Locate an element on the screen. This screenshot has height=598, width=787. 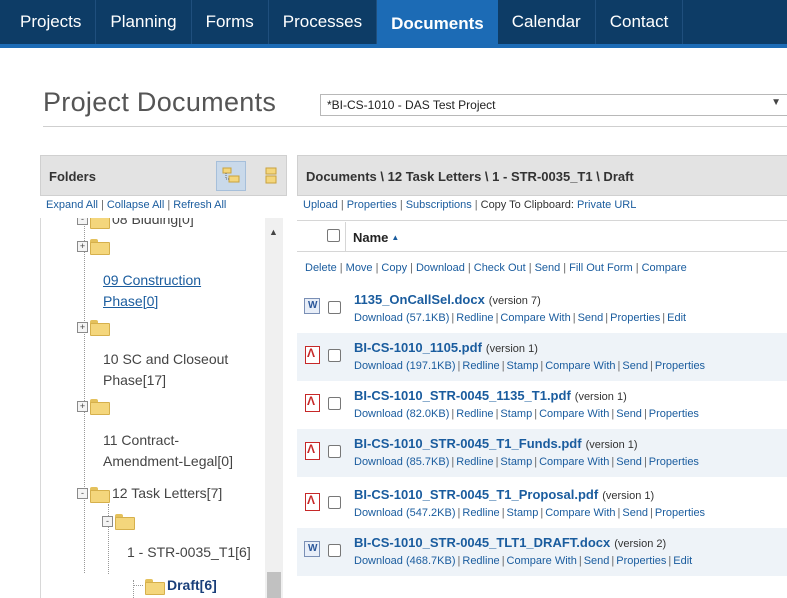
nav-tab-documents: Documents is located at coordinates (437, 24).